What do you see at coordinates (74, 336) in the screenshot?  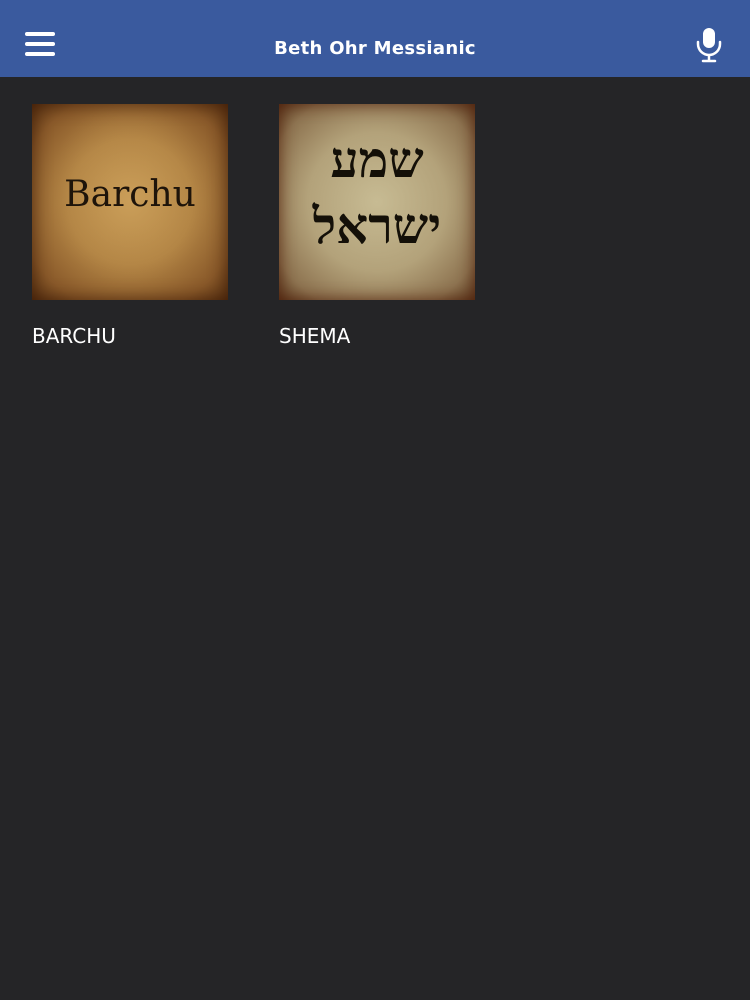 I see `grid-item-label: BARCHU` at bounding box center [74, 336].